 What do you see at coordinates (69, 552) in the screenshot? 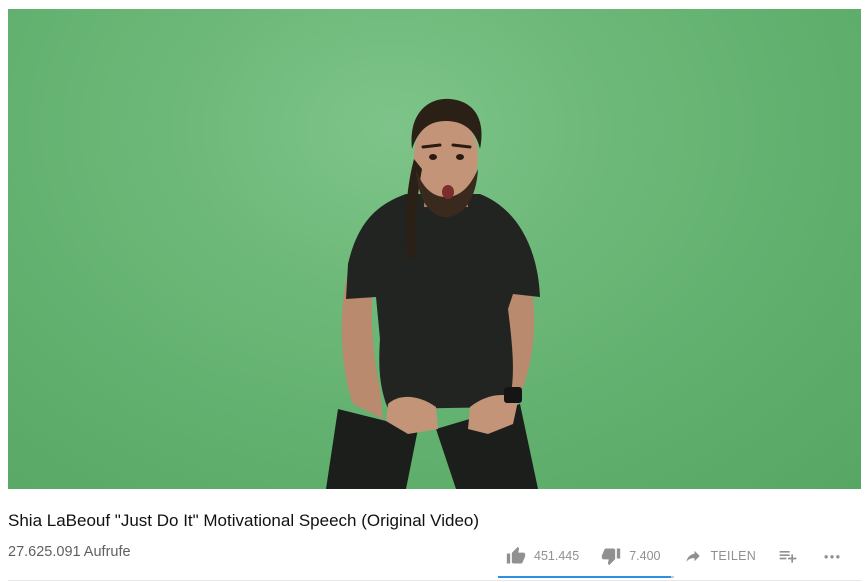
I see `view-count: 27.625.091 Aufrufe` at bounding box center [69, 552].